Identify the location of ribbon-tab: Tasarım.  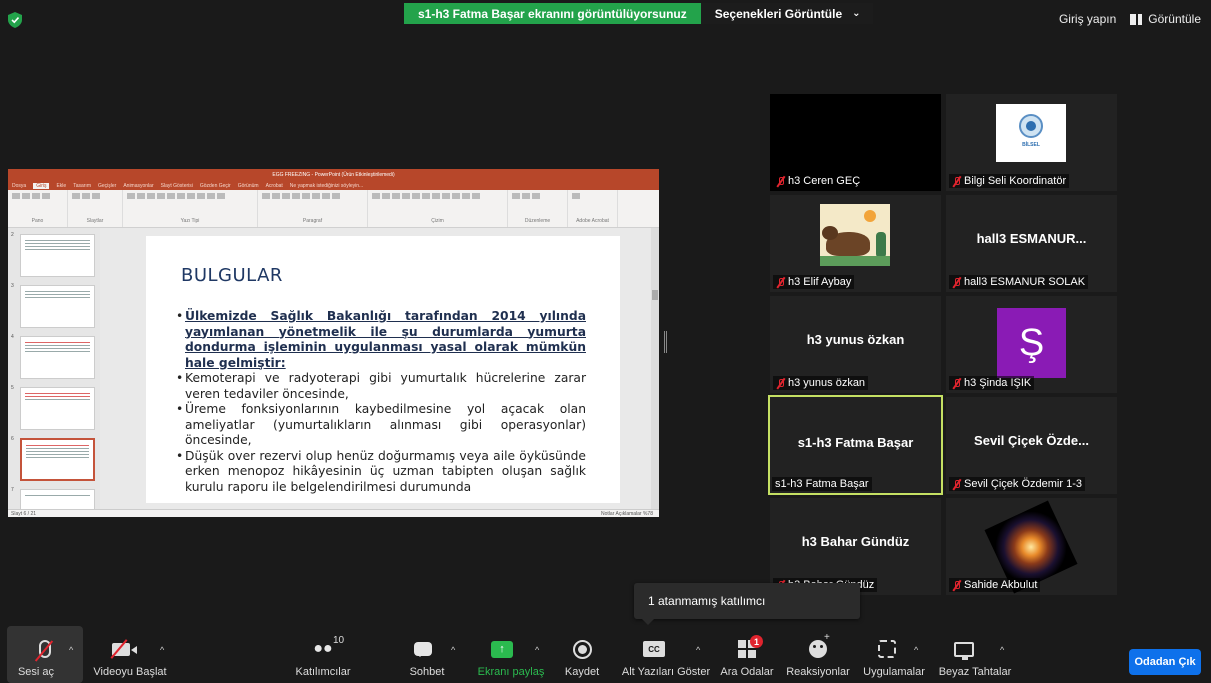
(82, 185).